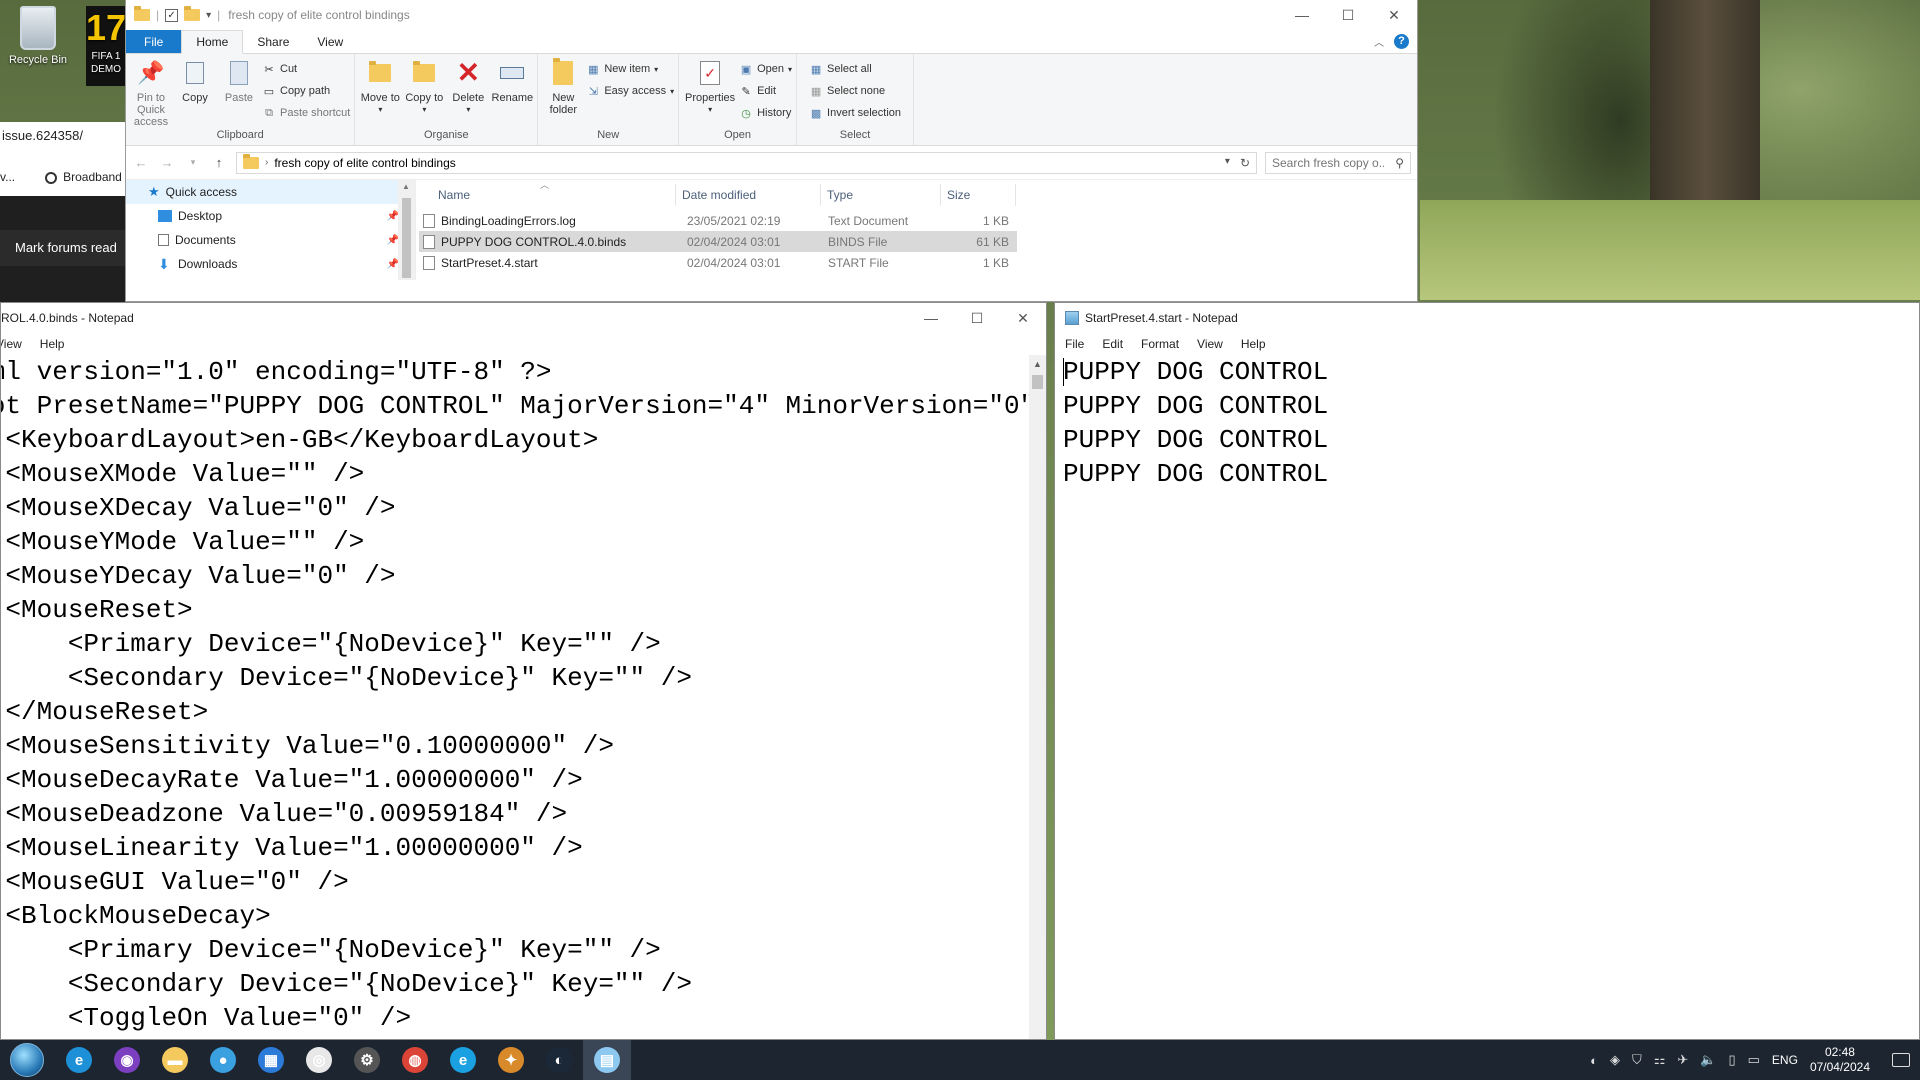 The height and width of the screenshot is (1080, 1920). I want to click on select-all-button: ▦ Select all, so click(855, 69).